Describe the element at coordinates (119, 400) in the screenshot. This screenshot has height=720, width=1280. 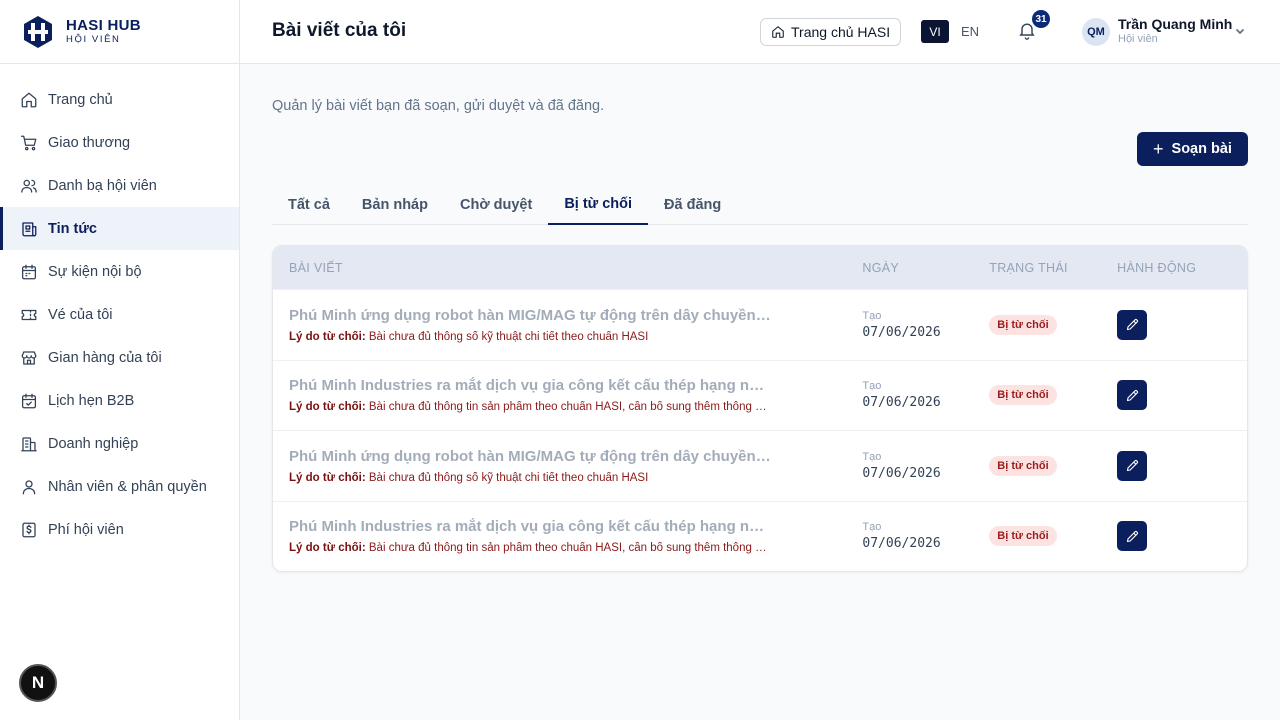
I see `sidebar-item-lich-hen: Lịch hẹn B2B` at that location.